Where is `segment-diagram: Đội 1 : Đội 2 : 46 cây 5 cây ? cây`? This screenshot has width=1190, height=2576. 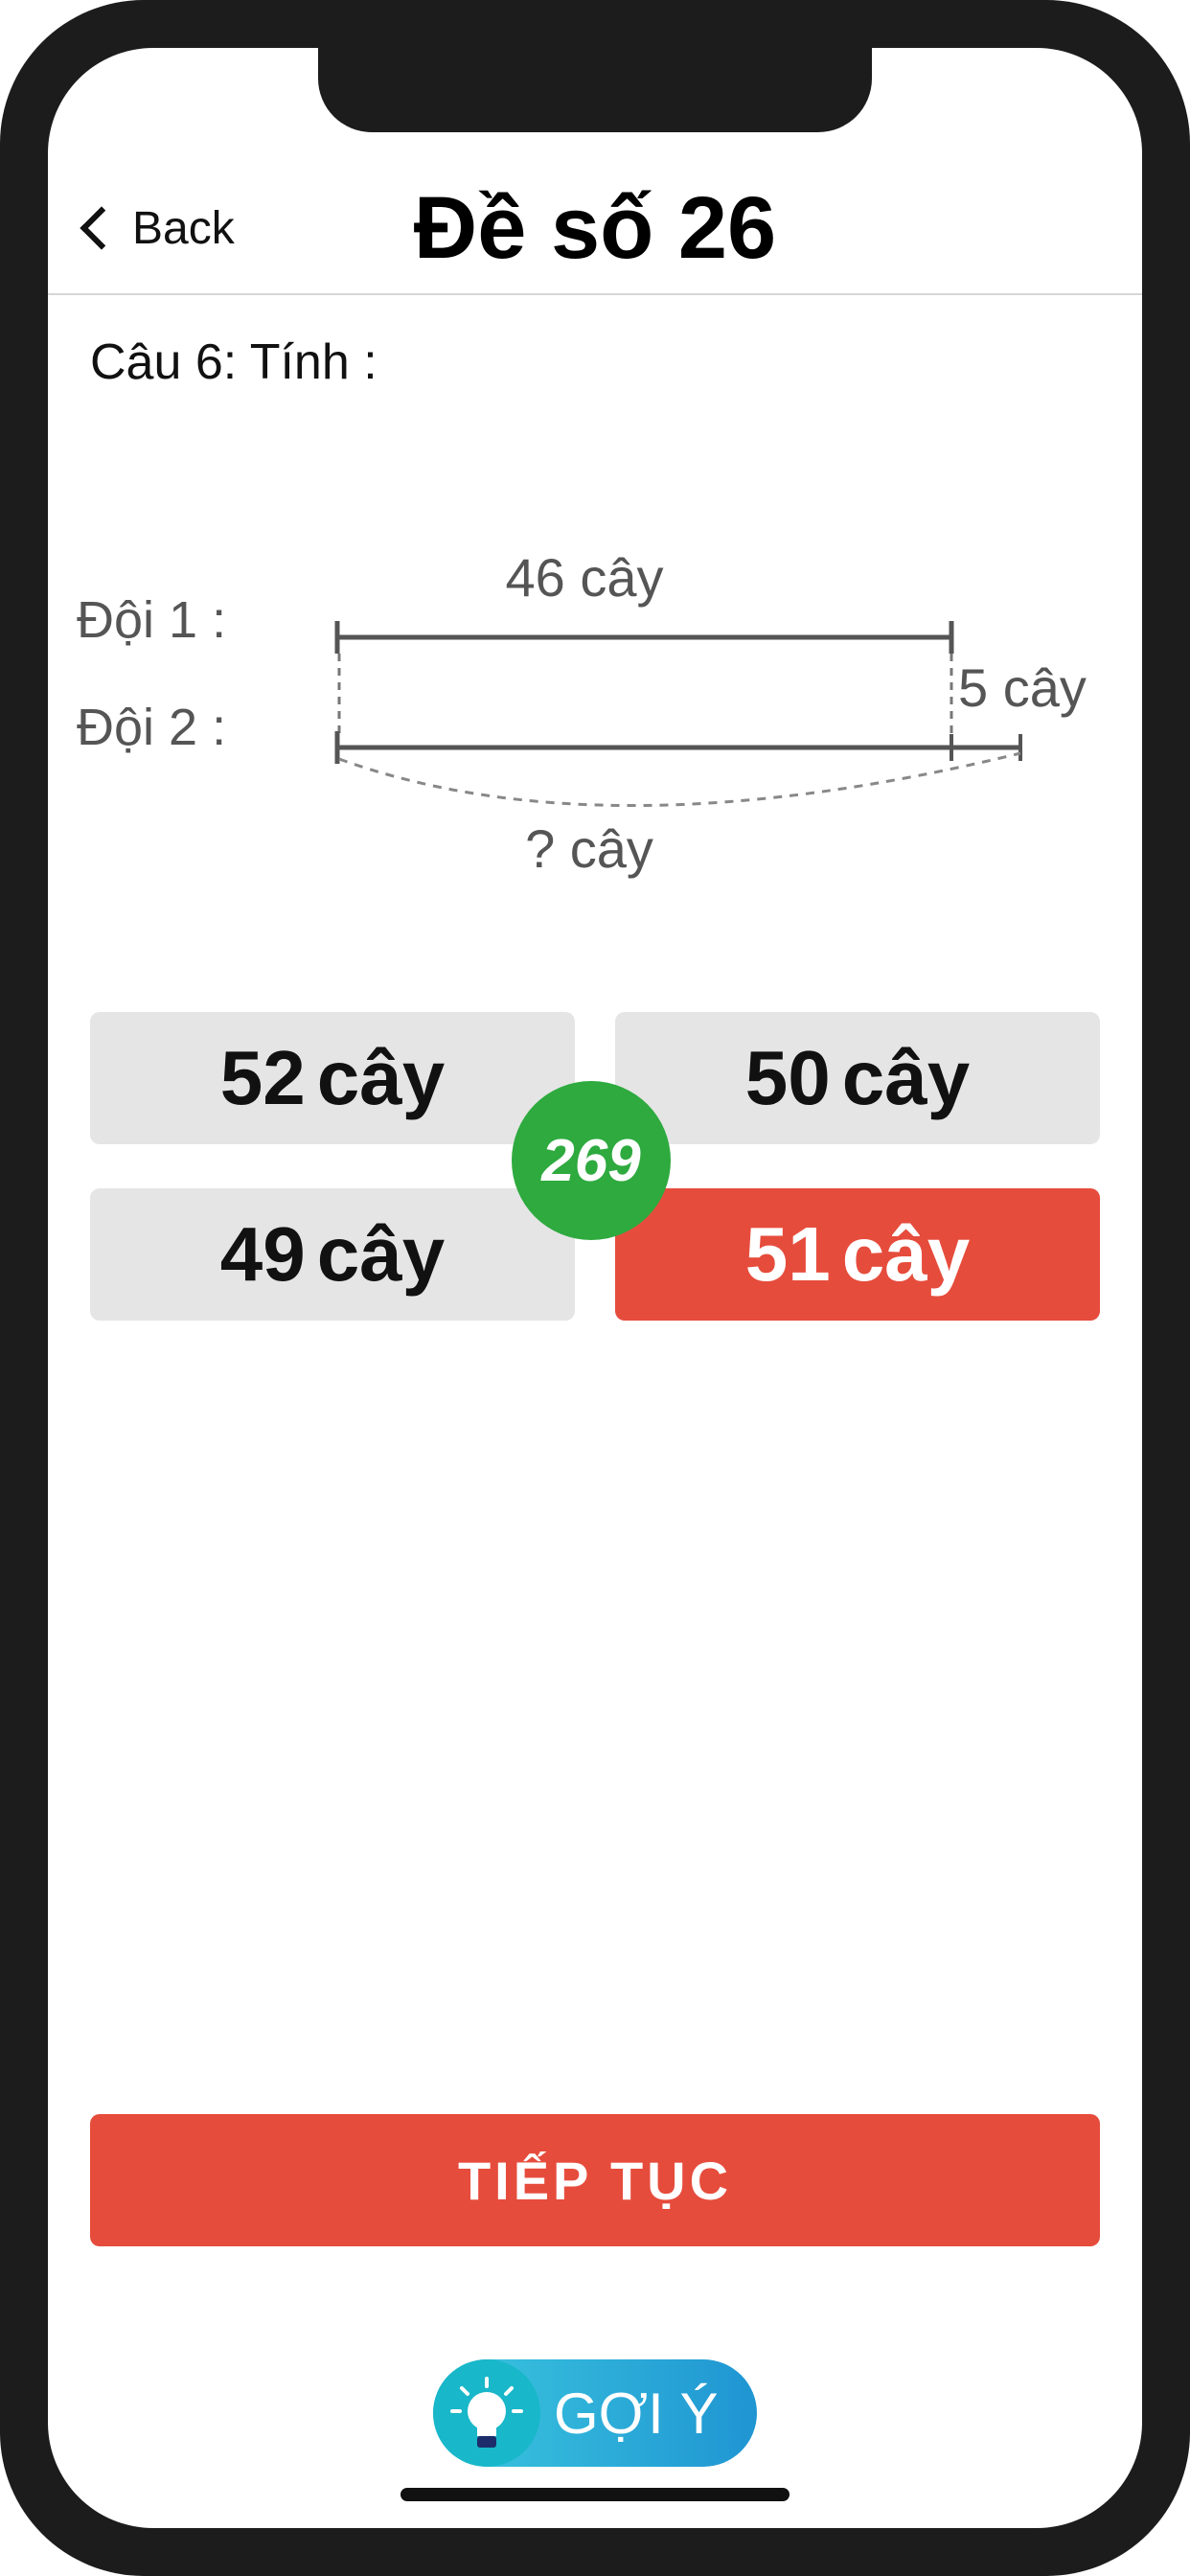
segment-diagram: Đội 1 : Đội 2 : 46 cây 5 cây ? cây is located at coordinates (582, 713).